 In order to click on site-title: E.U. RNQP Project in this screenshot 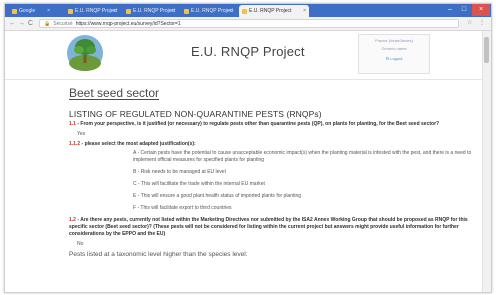, I will do `click(248, 51)`.